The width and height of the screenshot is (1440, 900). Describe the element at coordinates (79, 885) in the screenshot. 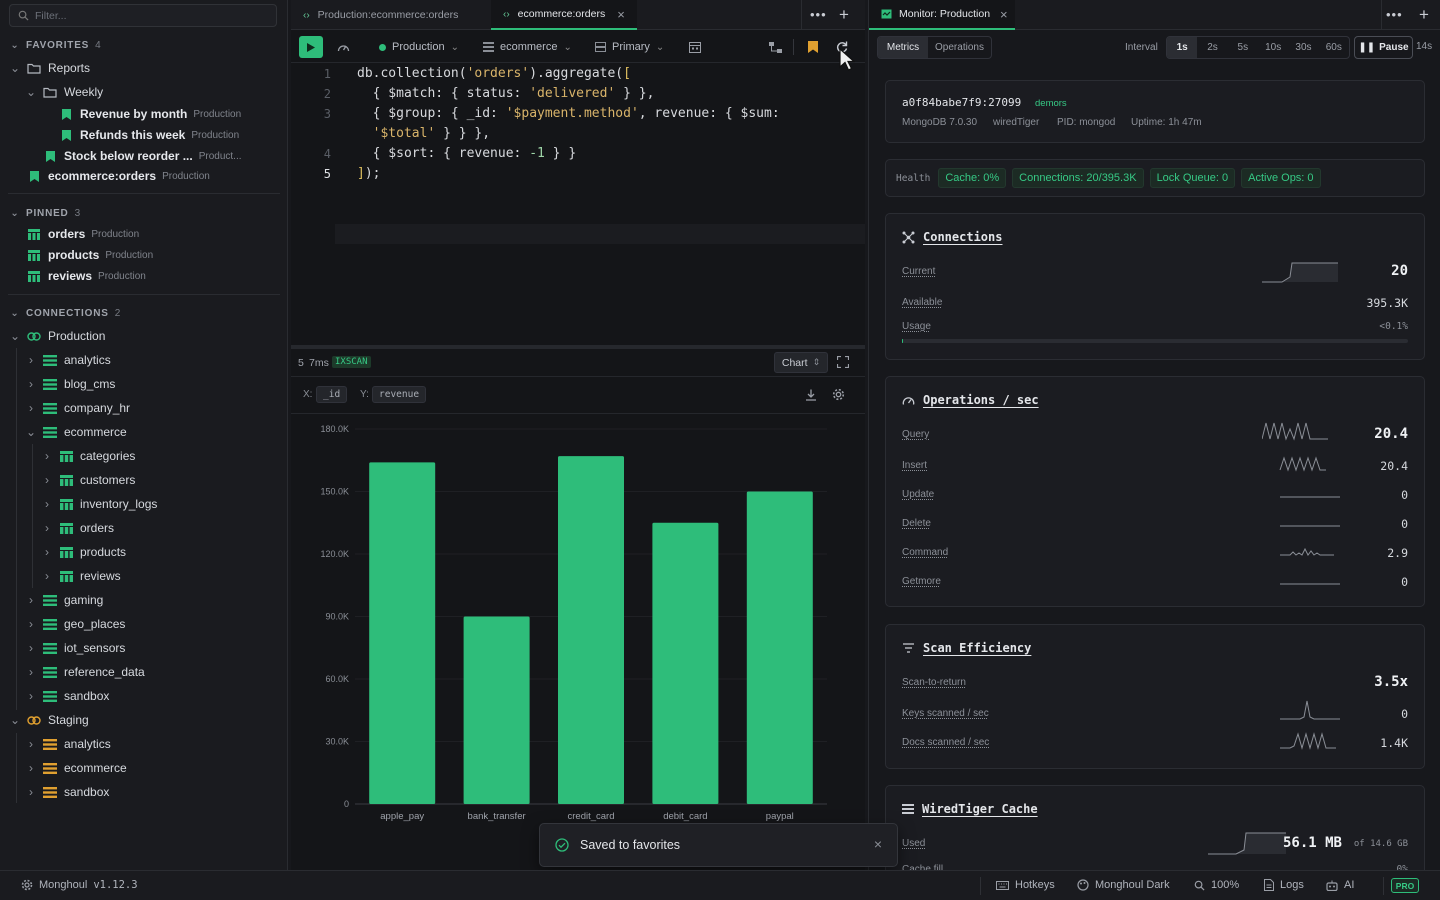

I see `app-info: Monghoul v1.12.3` at that location.